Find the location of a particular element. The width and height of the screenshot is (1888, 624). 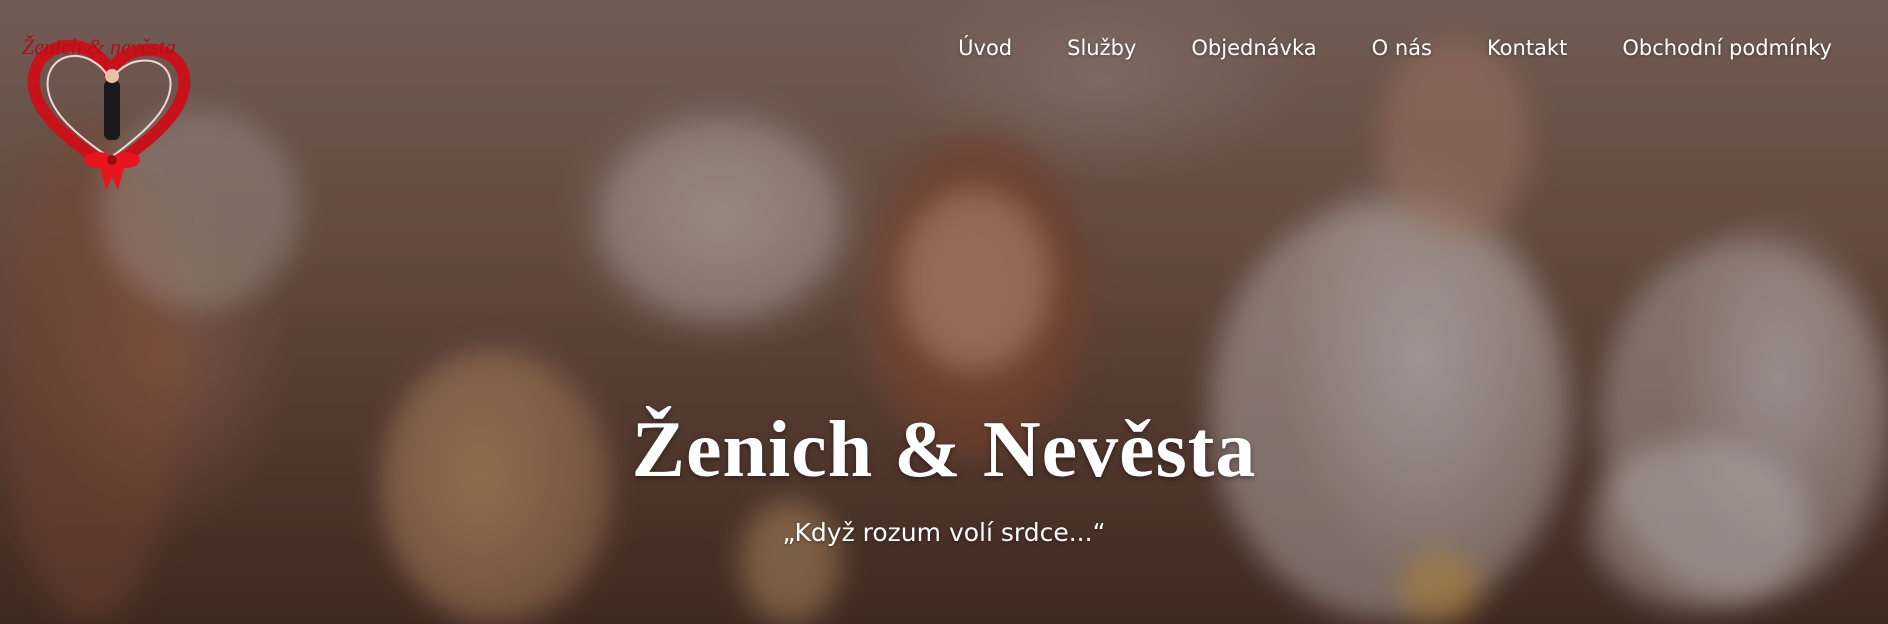

nav-item-kontakt: Kontakt is located at coordinates (1527, 48).